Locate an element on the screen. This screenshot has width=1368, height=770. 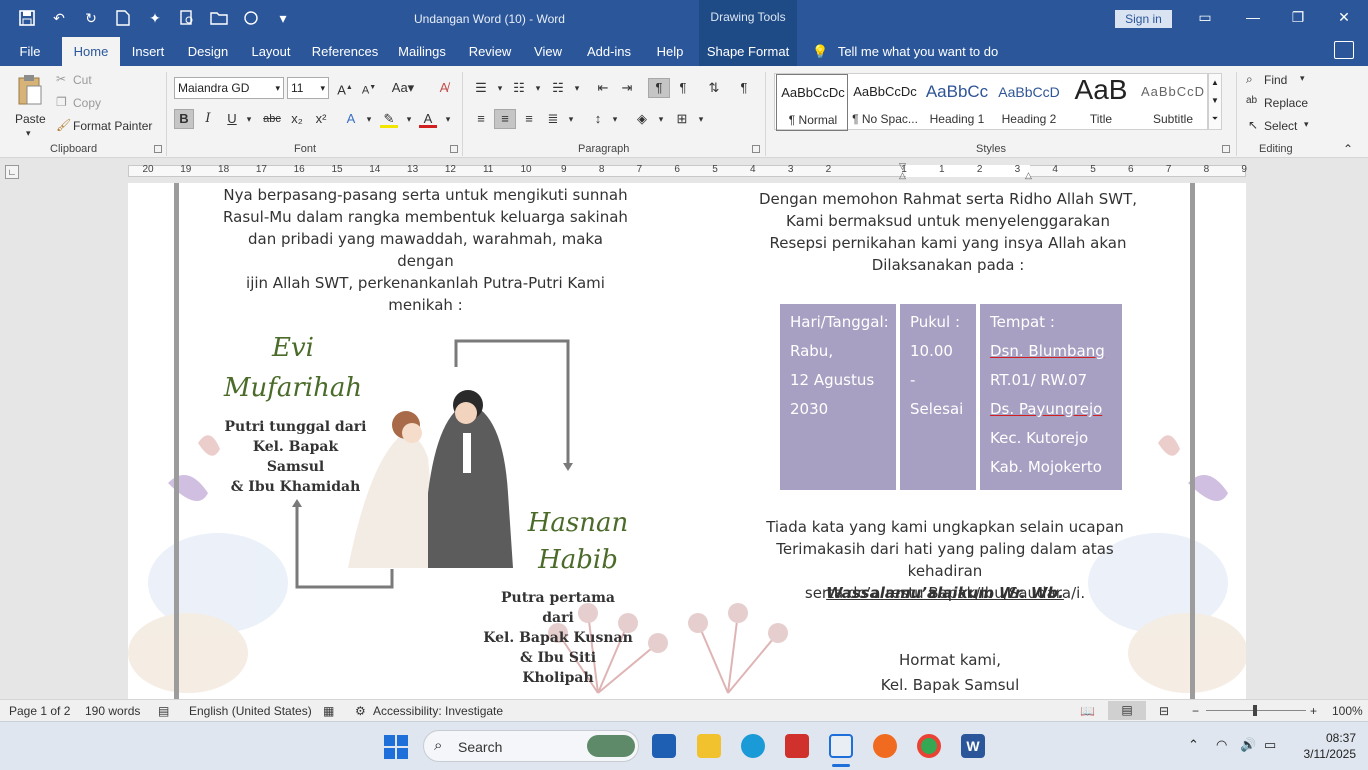
align-right-icon: ≡ is located at coordinates (529, 119).